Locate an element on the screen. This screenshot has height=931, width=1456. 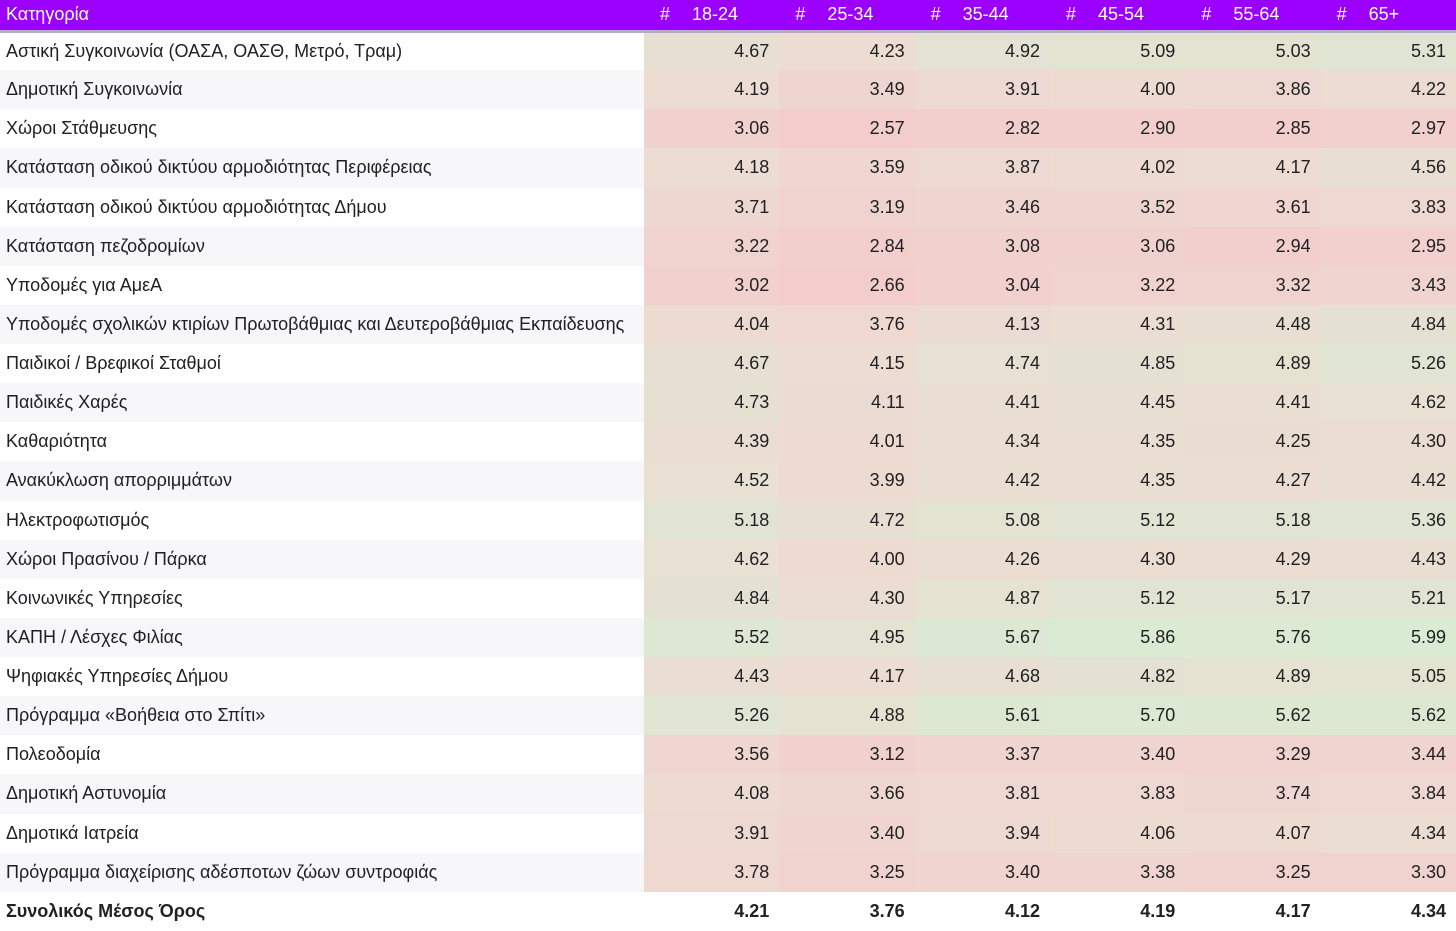
column-header-55-64: #55-64 is located at coordinates (1253, 16).